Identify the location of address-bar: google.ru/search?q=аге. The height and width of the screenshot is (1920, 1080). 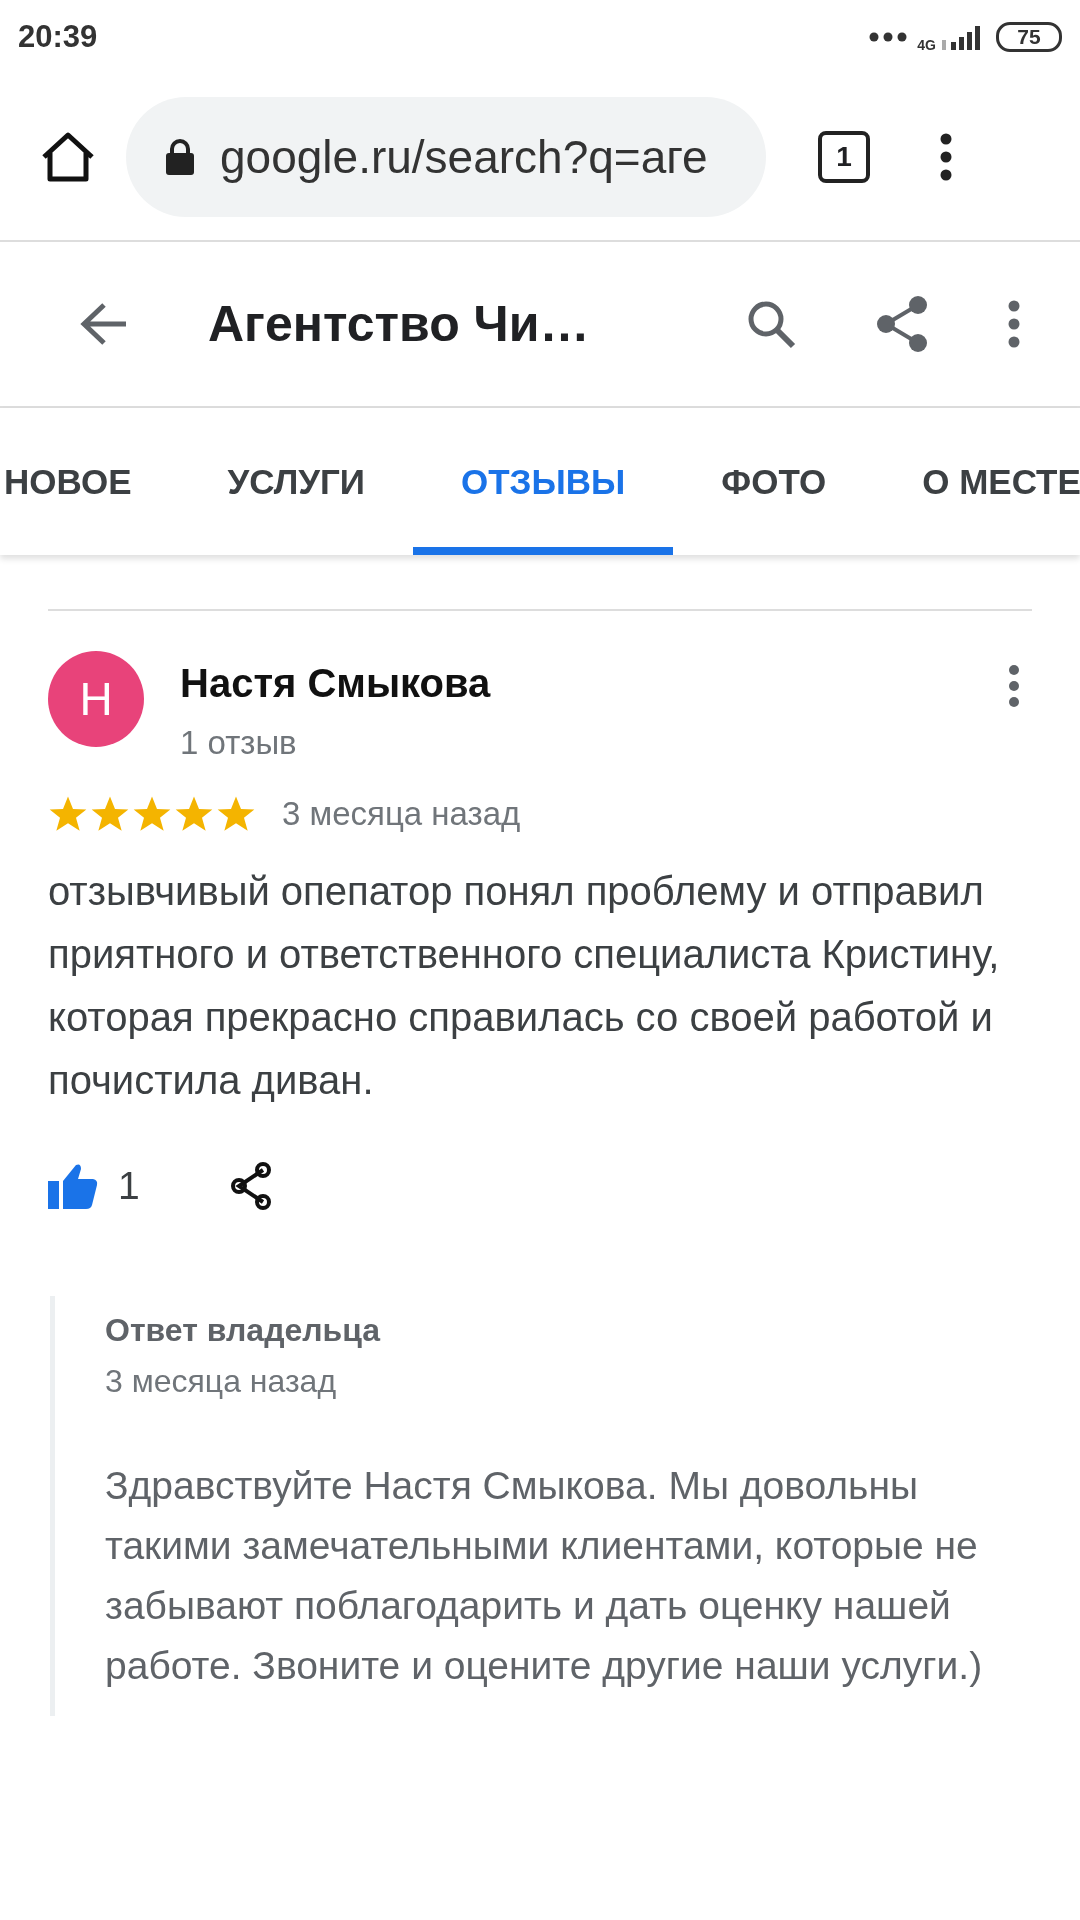
(446, 157).